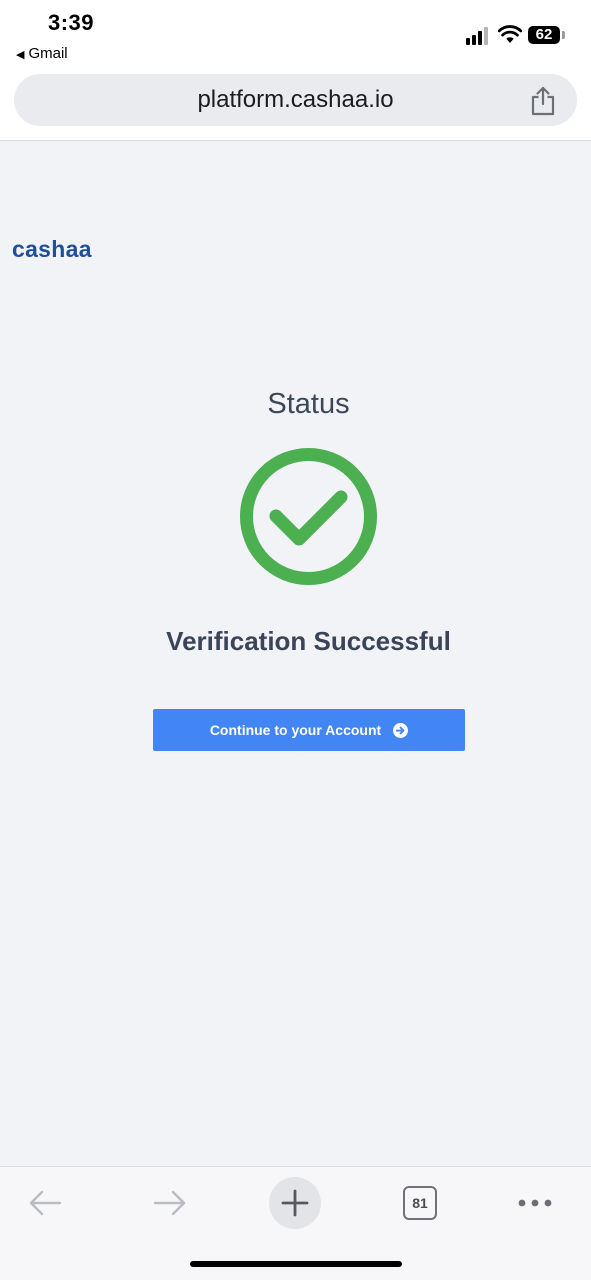 The image size is (591, 1280). I want to click on plus-icon, so click(295, 1203).